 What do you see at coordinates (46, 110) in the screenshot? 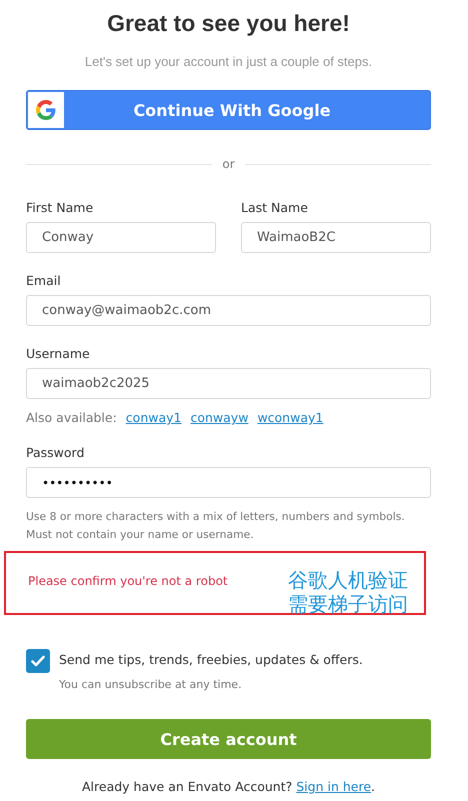
I see `google-g-icon` at bounding box center [46, 110].